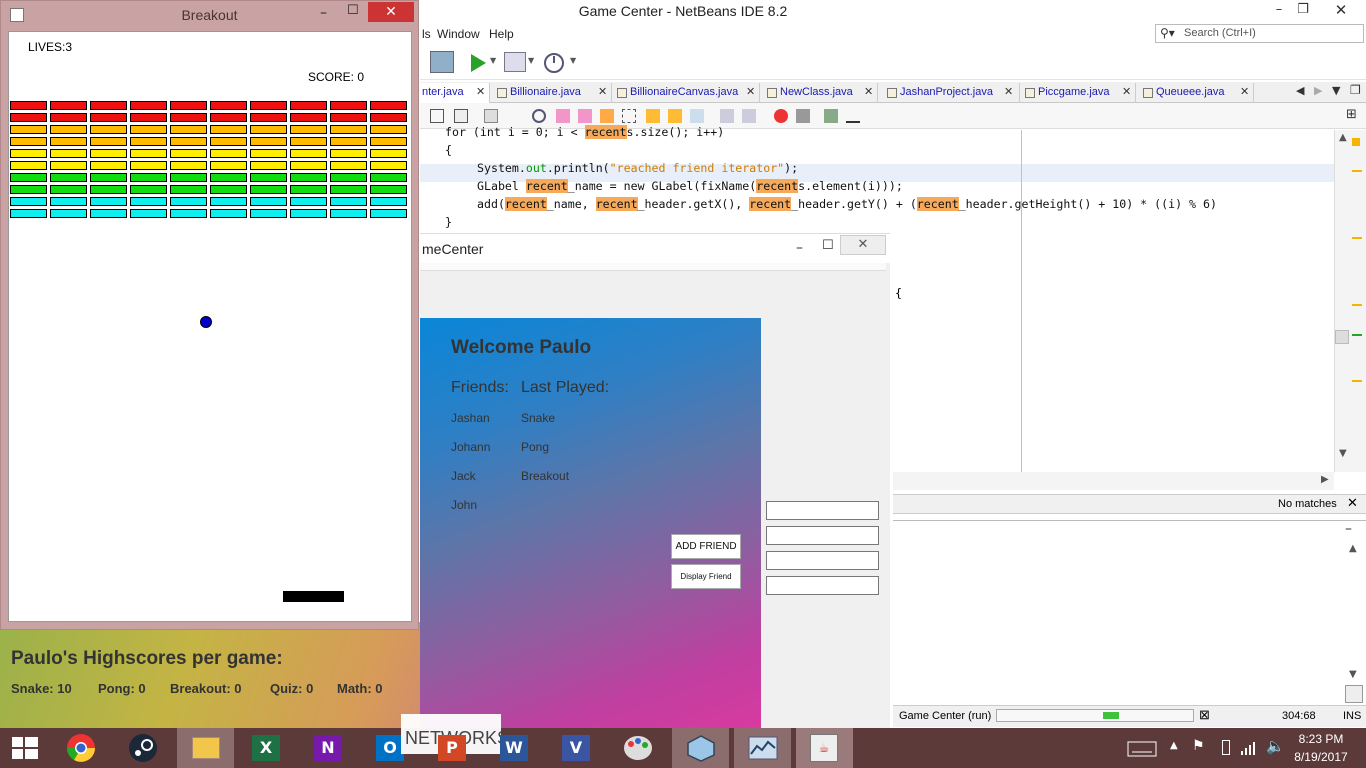 This screenshot has height=768, width=1366. What do you see at coordinates (706, 546) in the screenshot?
I see `add-friend-button: ADD FRIEND` at bounding box center [706, 546].